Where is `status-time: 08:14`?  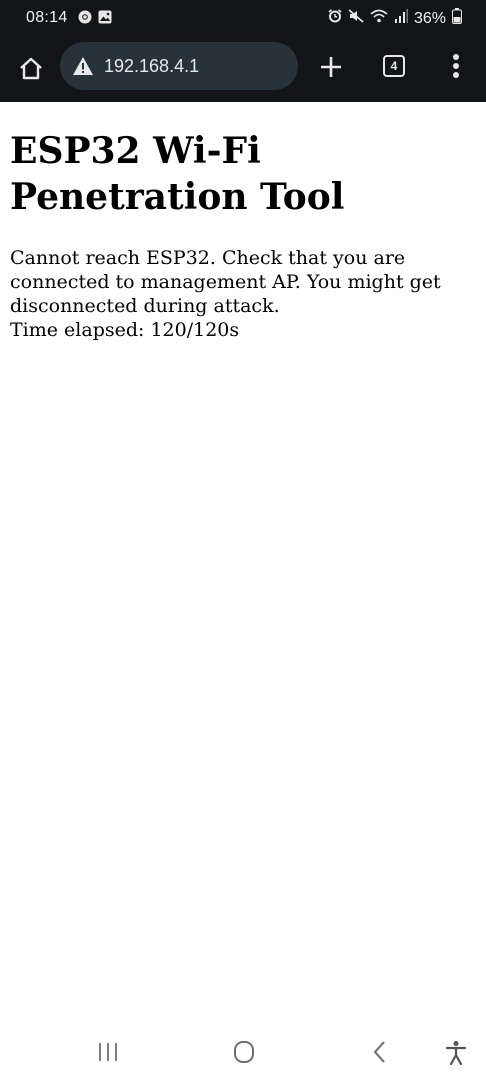 status-time: 08:14 is located at coordinates (47, 17).